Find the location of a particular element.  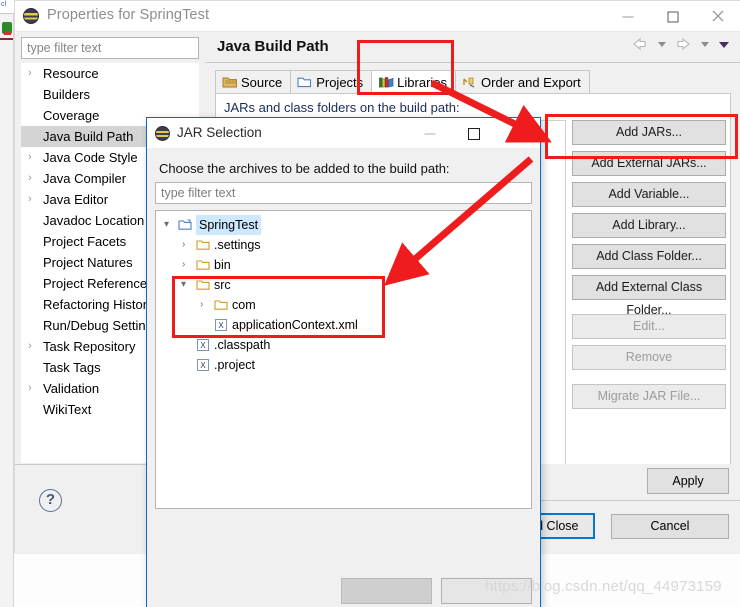

tab-label: Projects is located at coordinates (340, 82).